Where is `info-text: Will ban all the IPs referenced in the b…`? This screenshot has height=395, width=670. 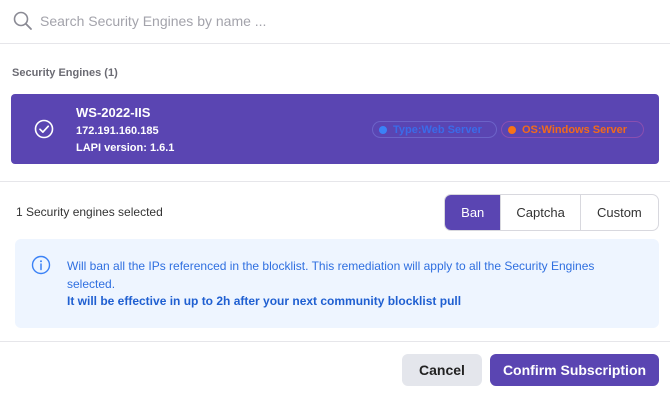 info-text: Will ban all the IPs referenced in the b… is located at coordinates (331, 275).